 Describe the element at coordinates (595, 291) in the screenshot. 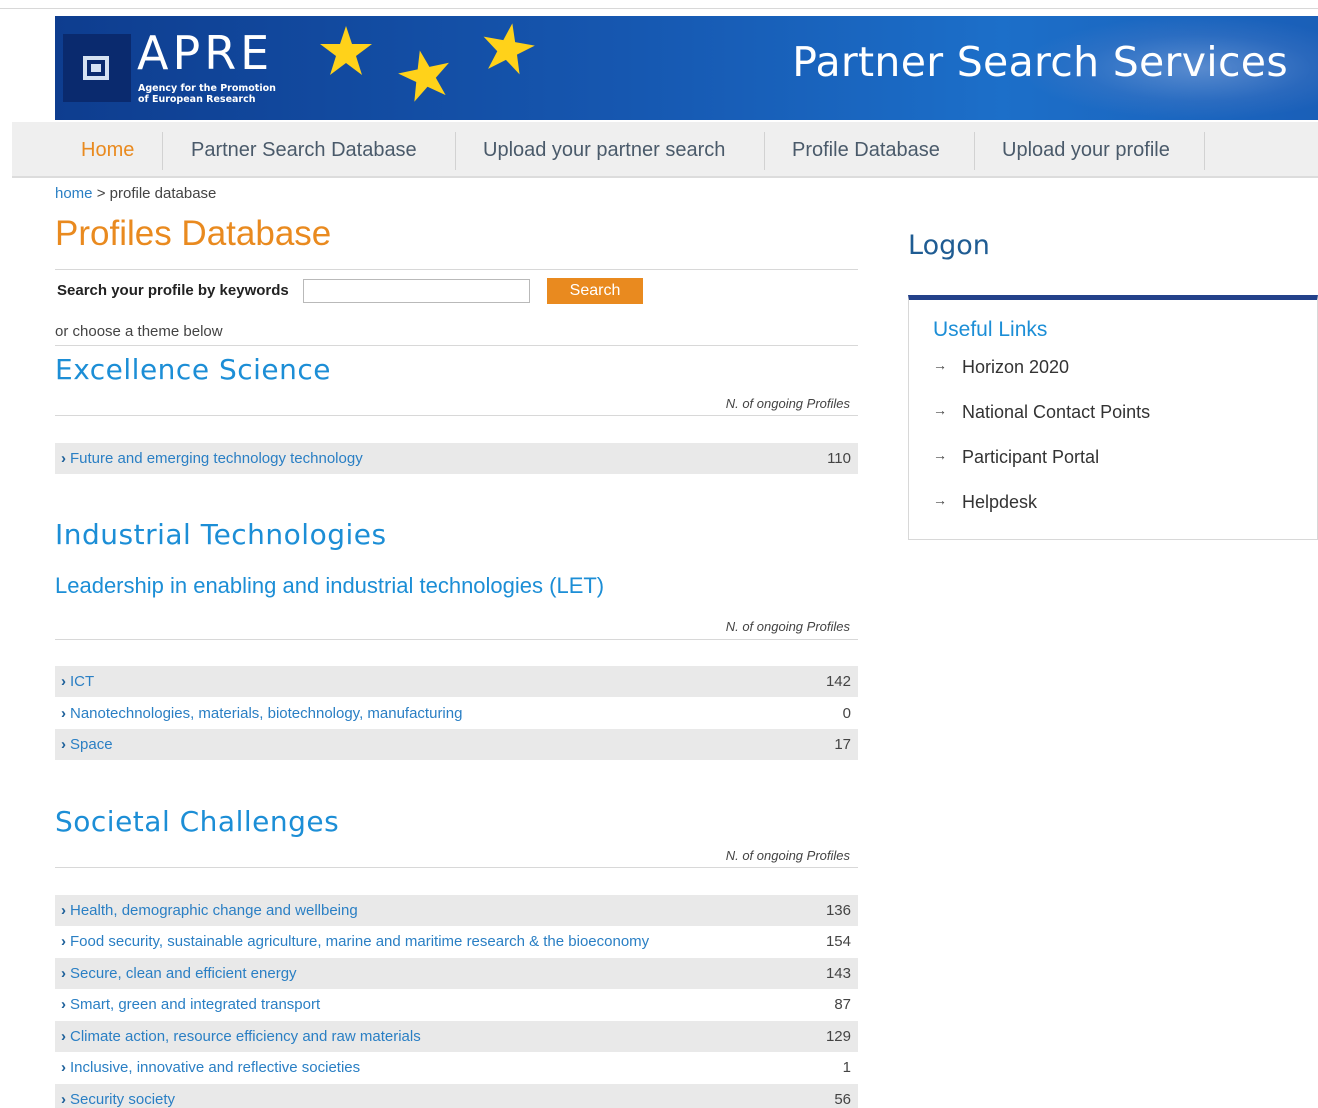

I see `search-button: Search` at that location.